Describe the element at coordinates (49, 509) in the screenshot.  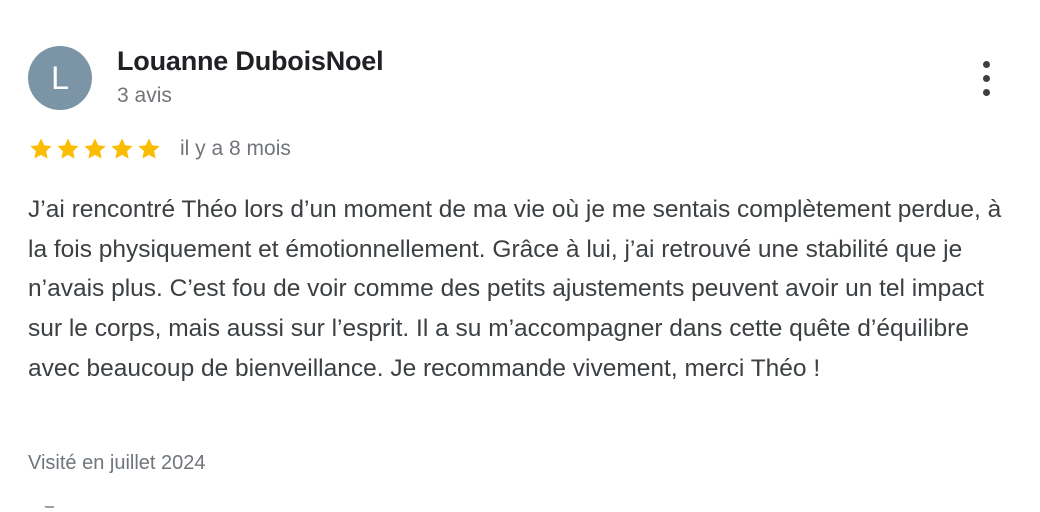
I see `partial-icon` at that location.